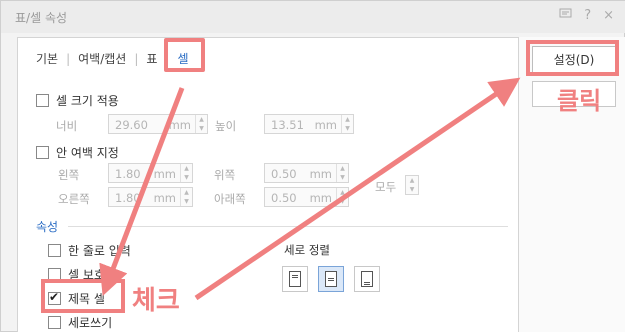 This screenshot has width=625, height=332. What do you see at coordinates (151, 58) in the screenshot?
I see `tab-table: 표` at bounding box center [151, 58].